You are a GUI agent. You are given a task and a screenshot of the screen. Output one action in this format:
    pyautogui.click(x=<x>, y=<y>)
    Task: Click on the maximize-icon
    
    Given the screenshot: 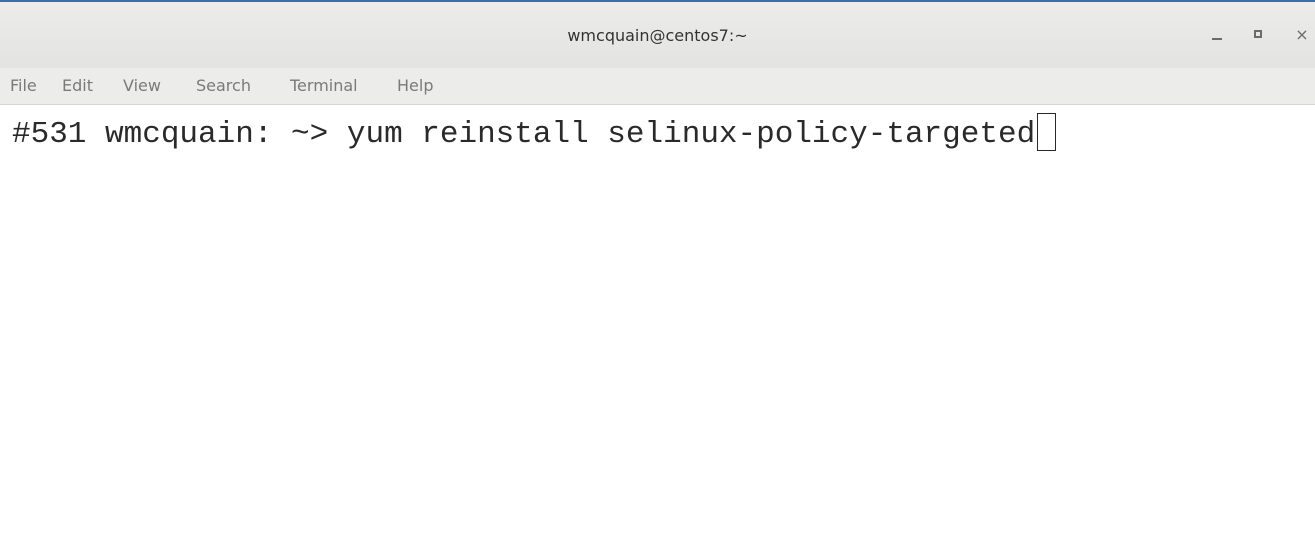 What is the action you would take?
    pyautogui.click(x=1258, y=34)
    